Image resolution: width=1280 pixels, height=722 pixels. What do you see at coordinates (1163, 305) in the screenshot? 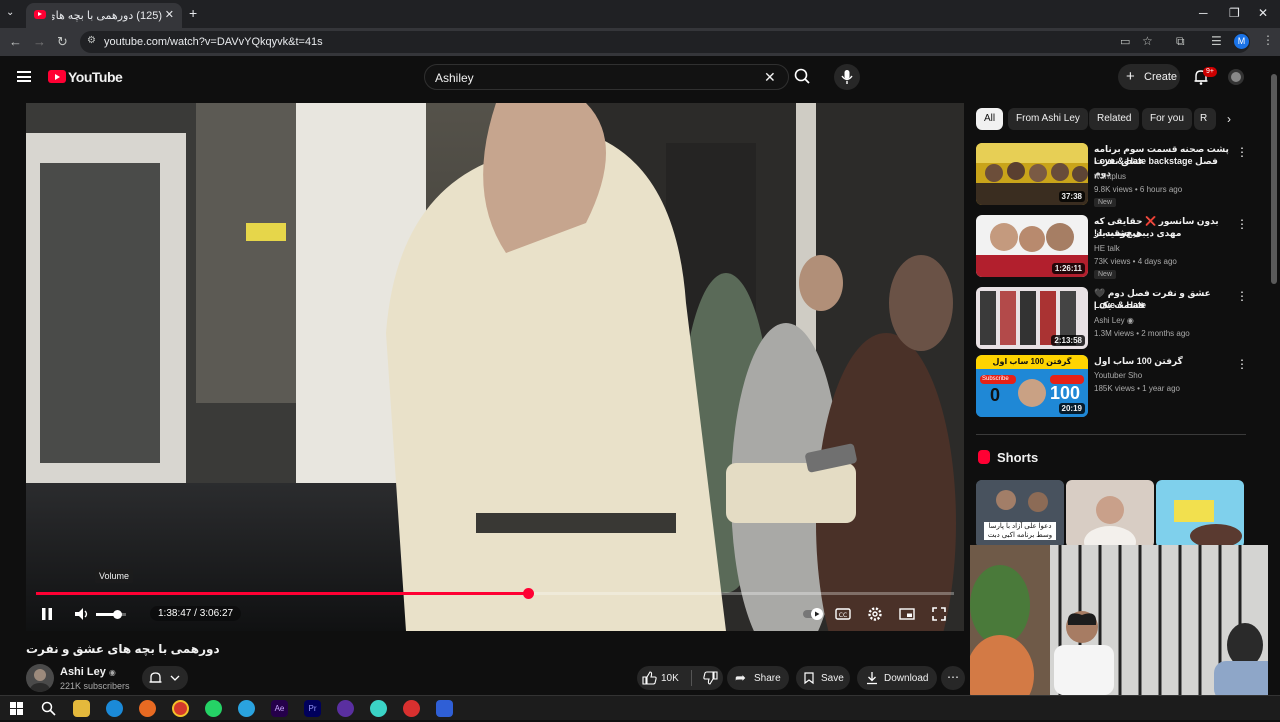
I see `video-title-line2: Love & Hate` at bounding box center [1163, 305].